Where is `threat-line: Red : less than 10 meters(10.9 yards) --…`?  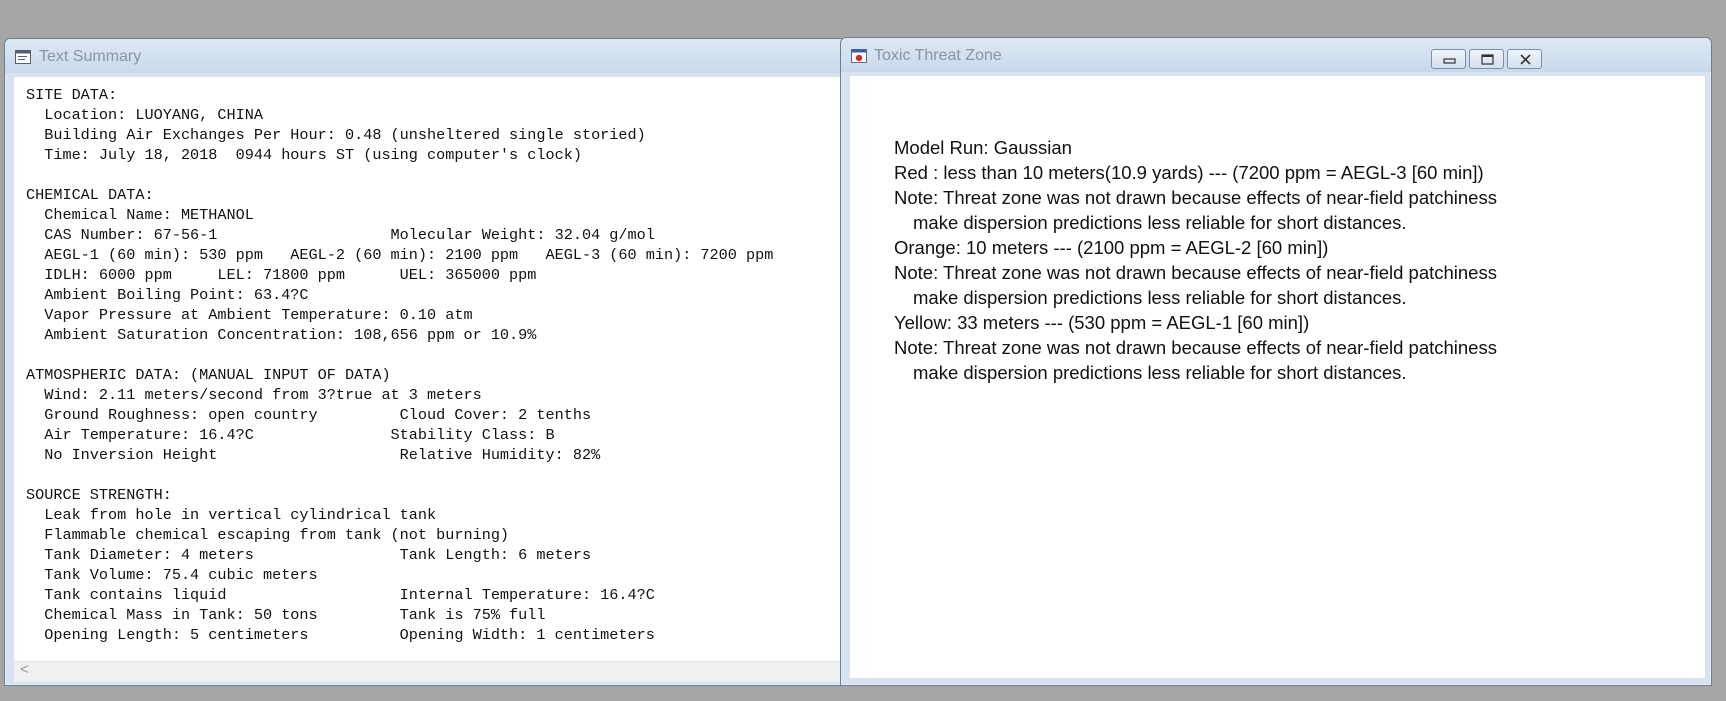
threat-line: Red : less than 10 meters(10.9 yards) --… is located at coordinates (1189, 172).